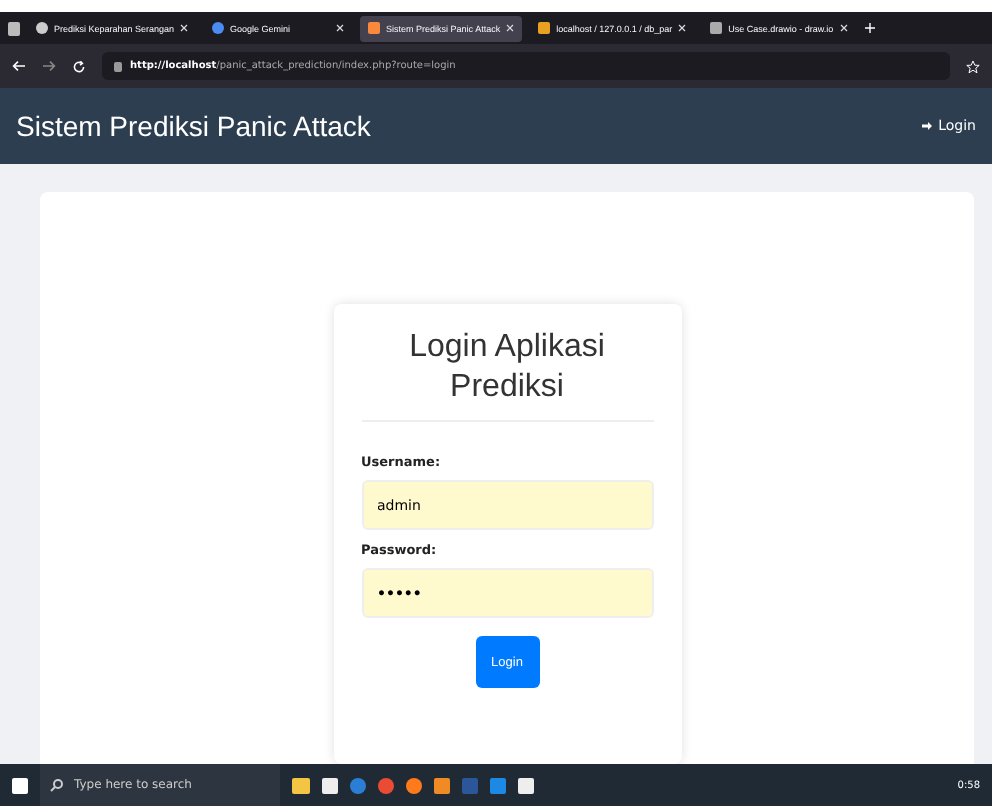 The width and height of the screenshot is (992, 806). Describe the element at coordinates (507, 375) in the screenshot. I see `card-title: Login Aplikasi Prediksi` at that location.